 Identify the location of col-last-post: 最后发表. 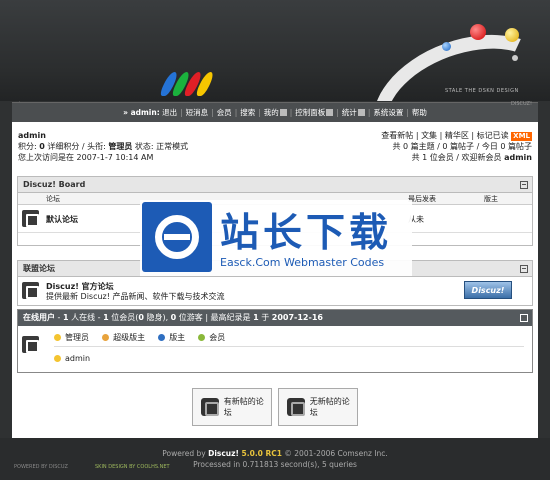
(422, 199).